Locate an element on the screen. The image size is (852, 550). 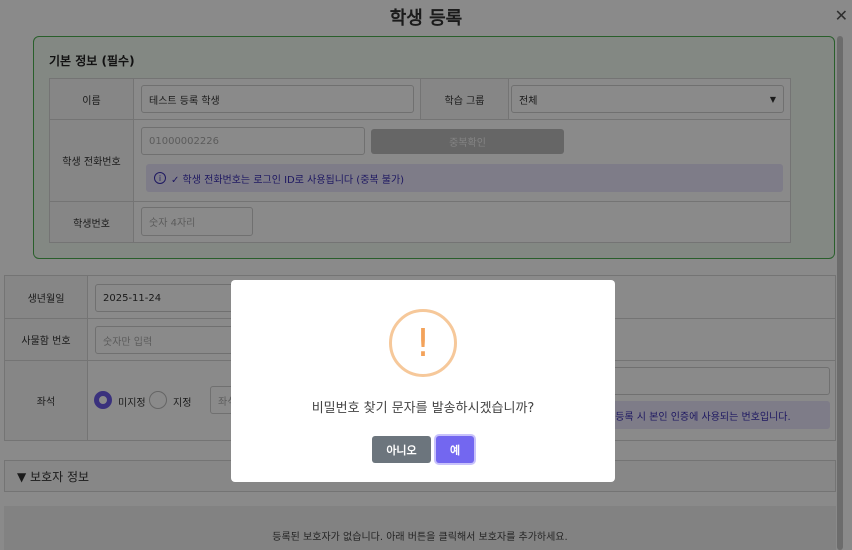
warning-icon-glyph: ! is located at coordinates (423, 343).